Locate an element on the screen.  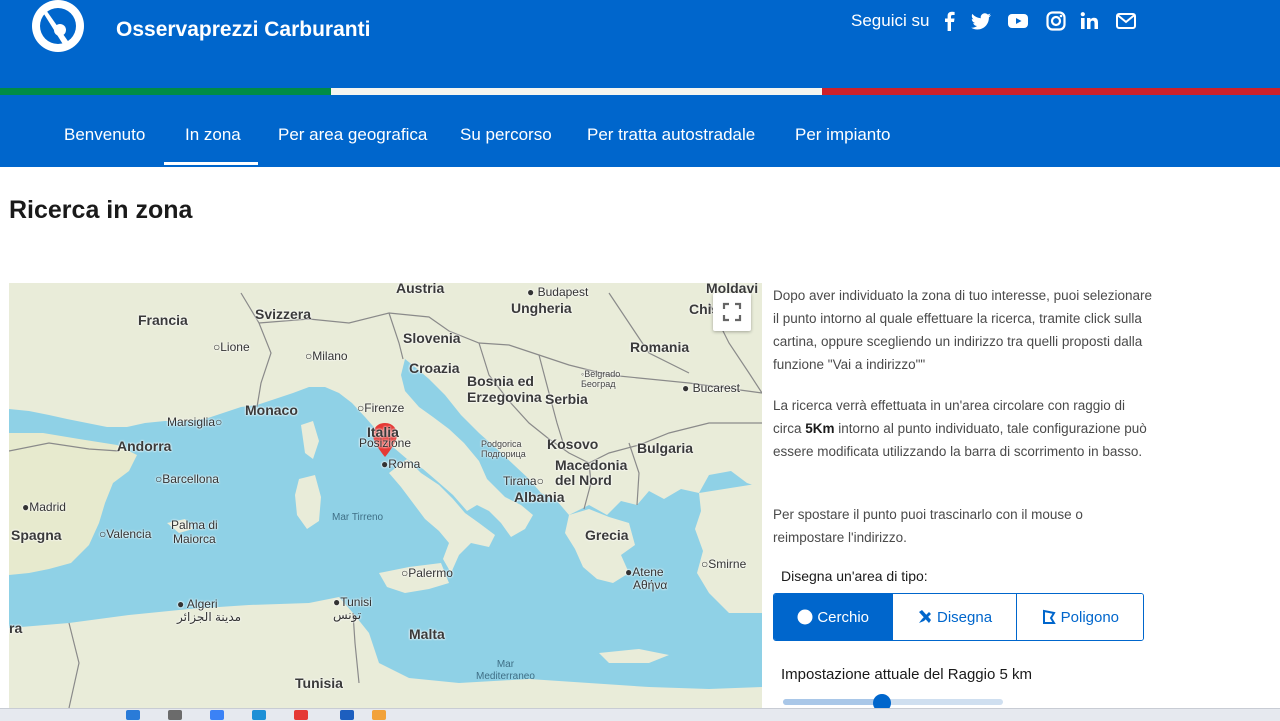
map-label-firenze: ○Firenze is located at coordinates (381, 408).